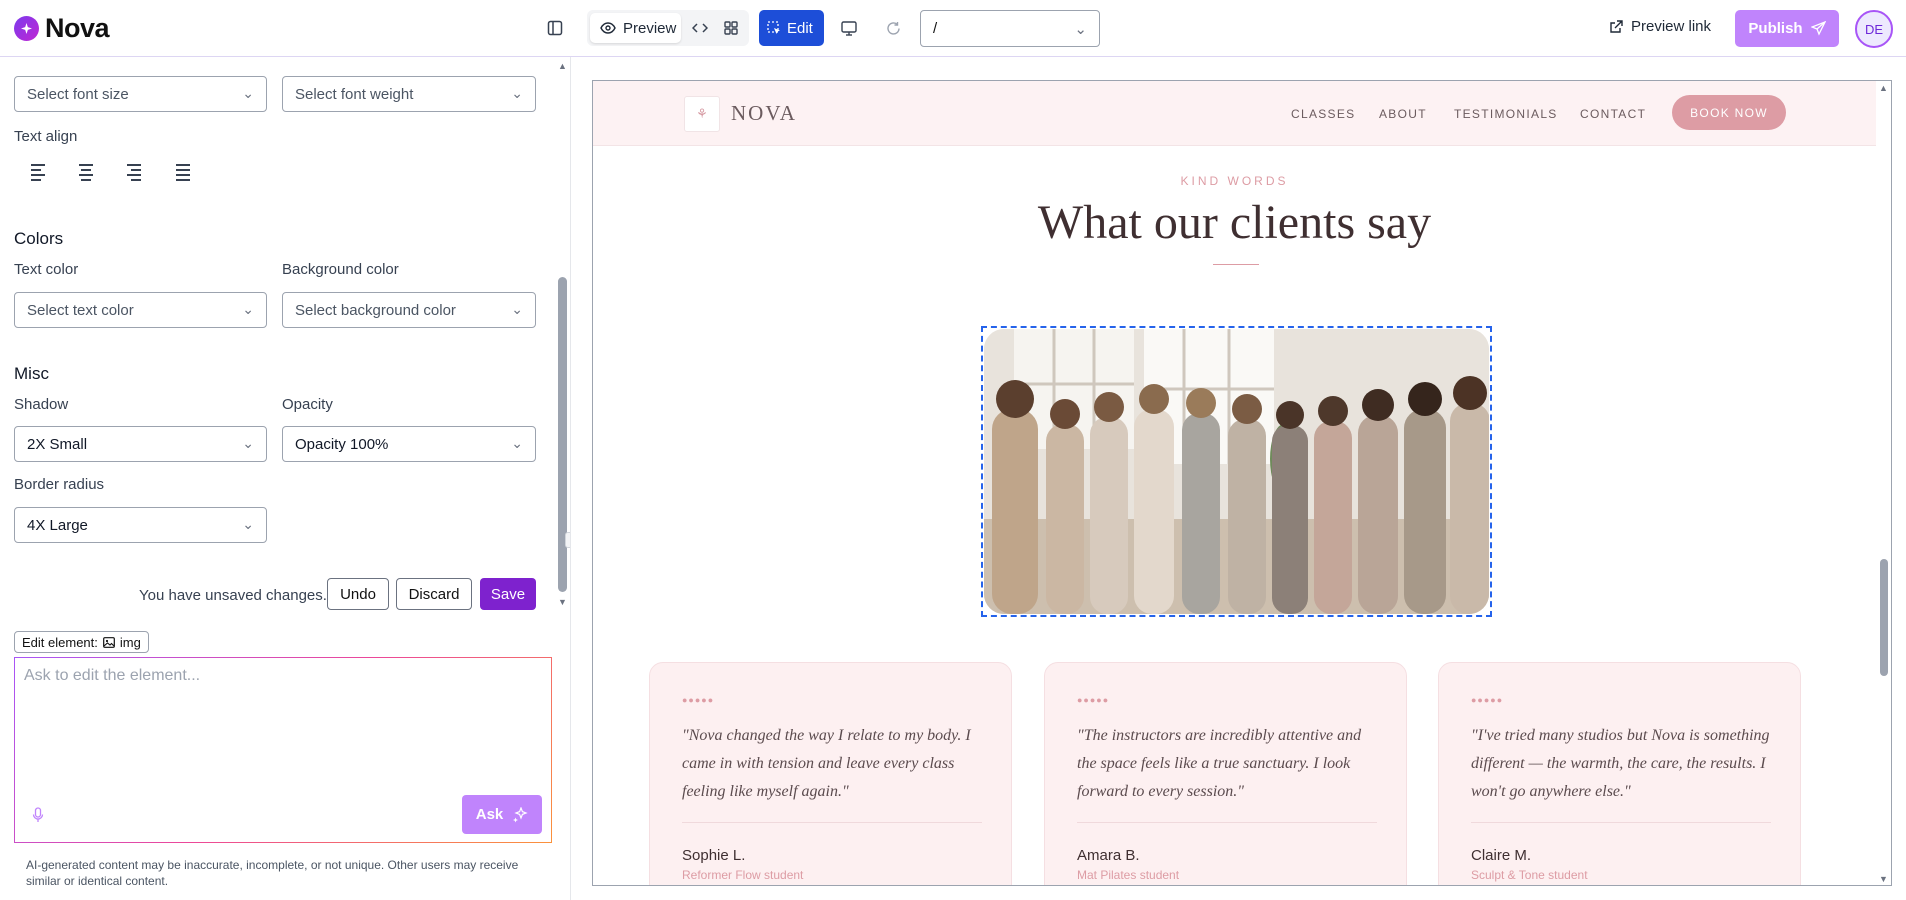 Image resolution: width=1906 pixels, height=900 pixels. What do you see at coordinates (78, 94) in the screenshot?
I see `font-size-placeholder: Select font size` at bounding box center [78, 94].